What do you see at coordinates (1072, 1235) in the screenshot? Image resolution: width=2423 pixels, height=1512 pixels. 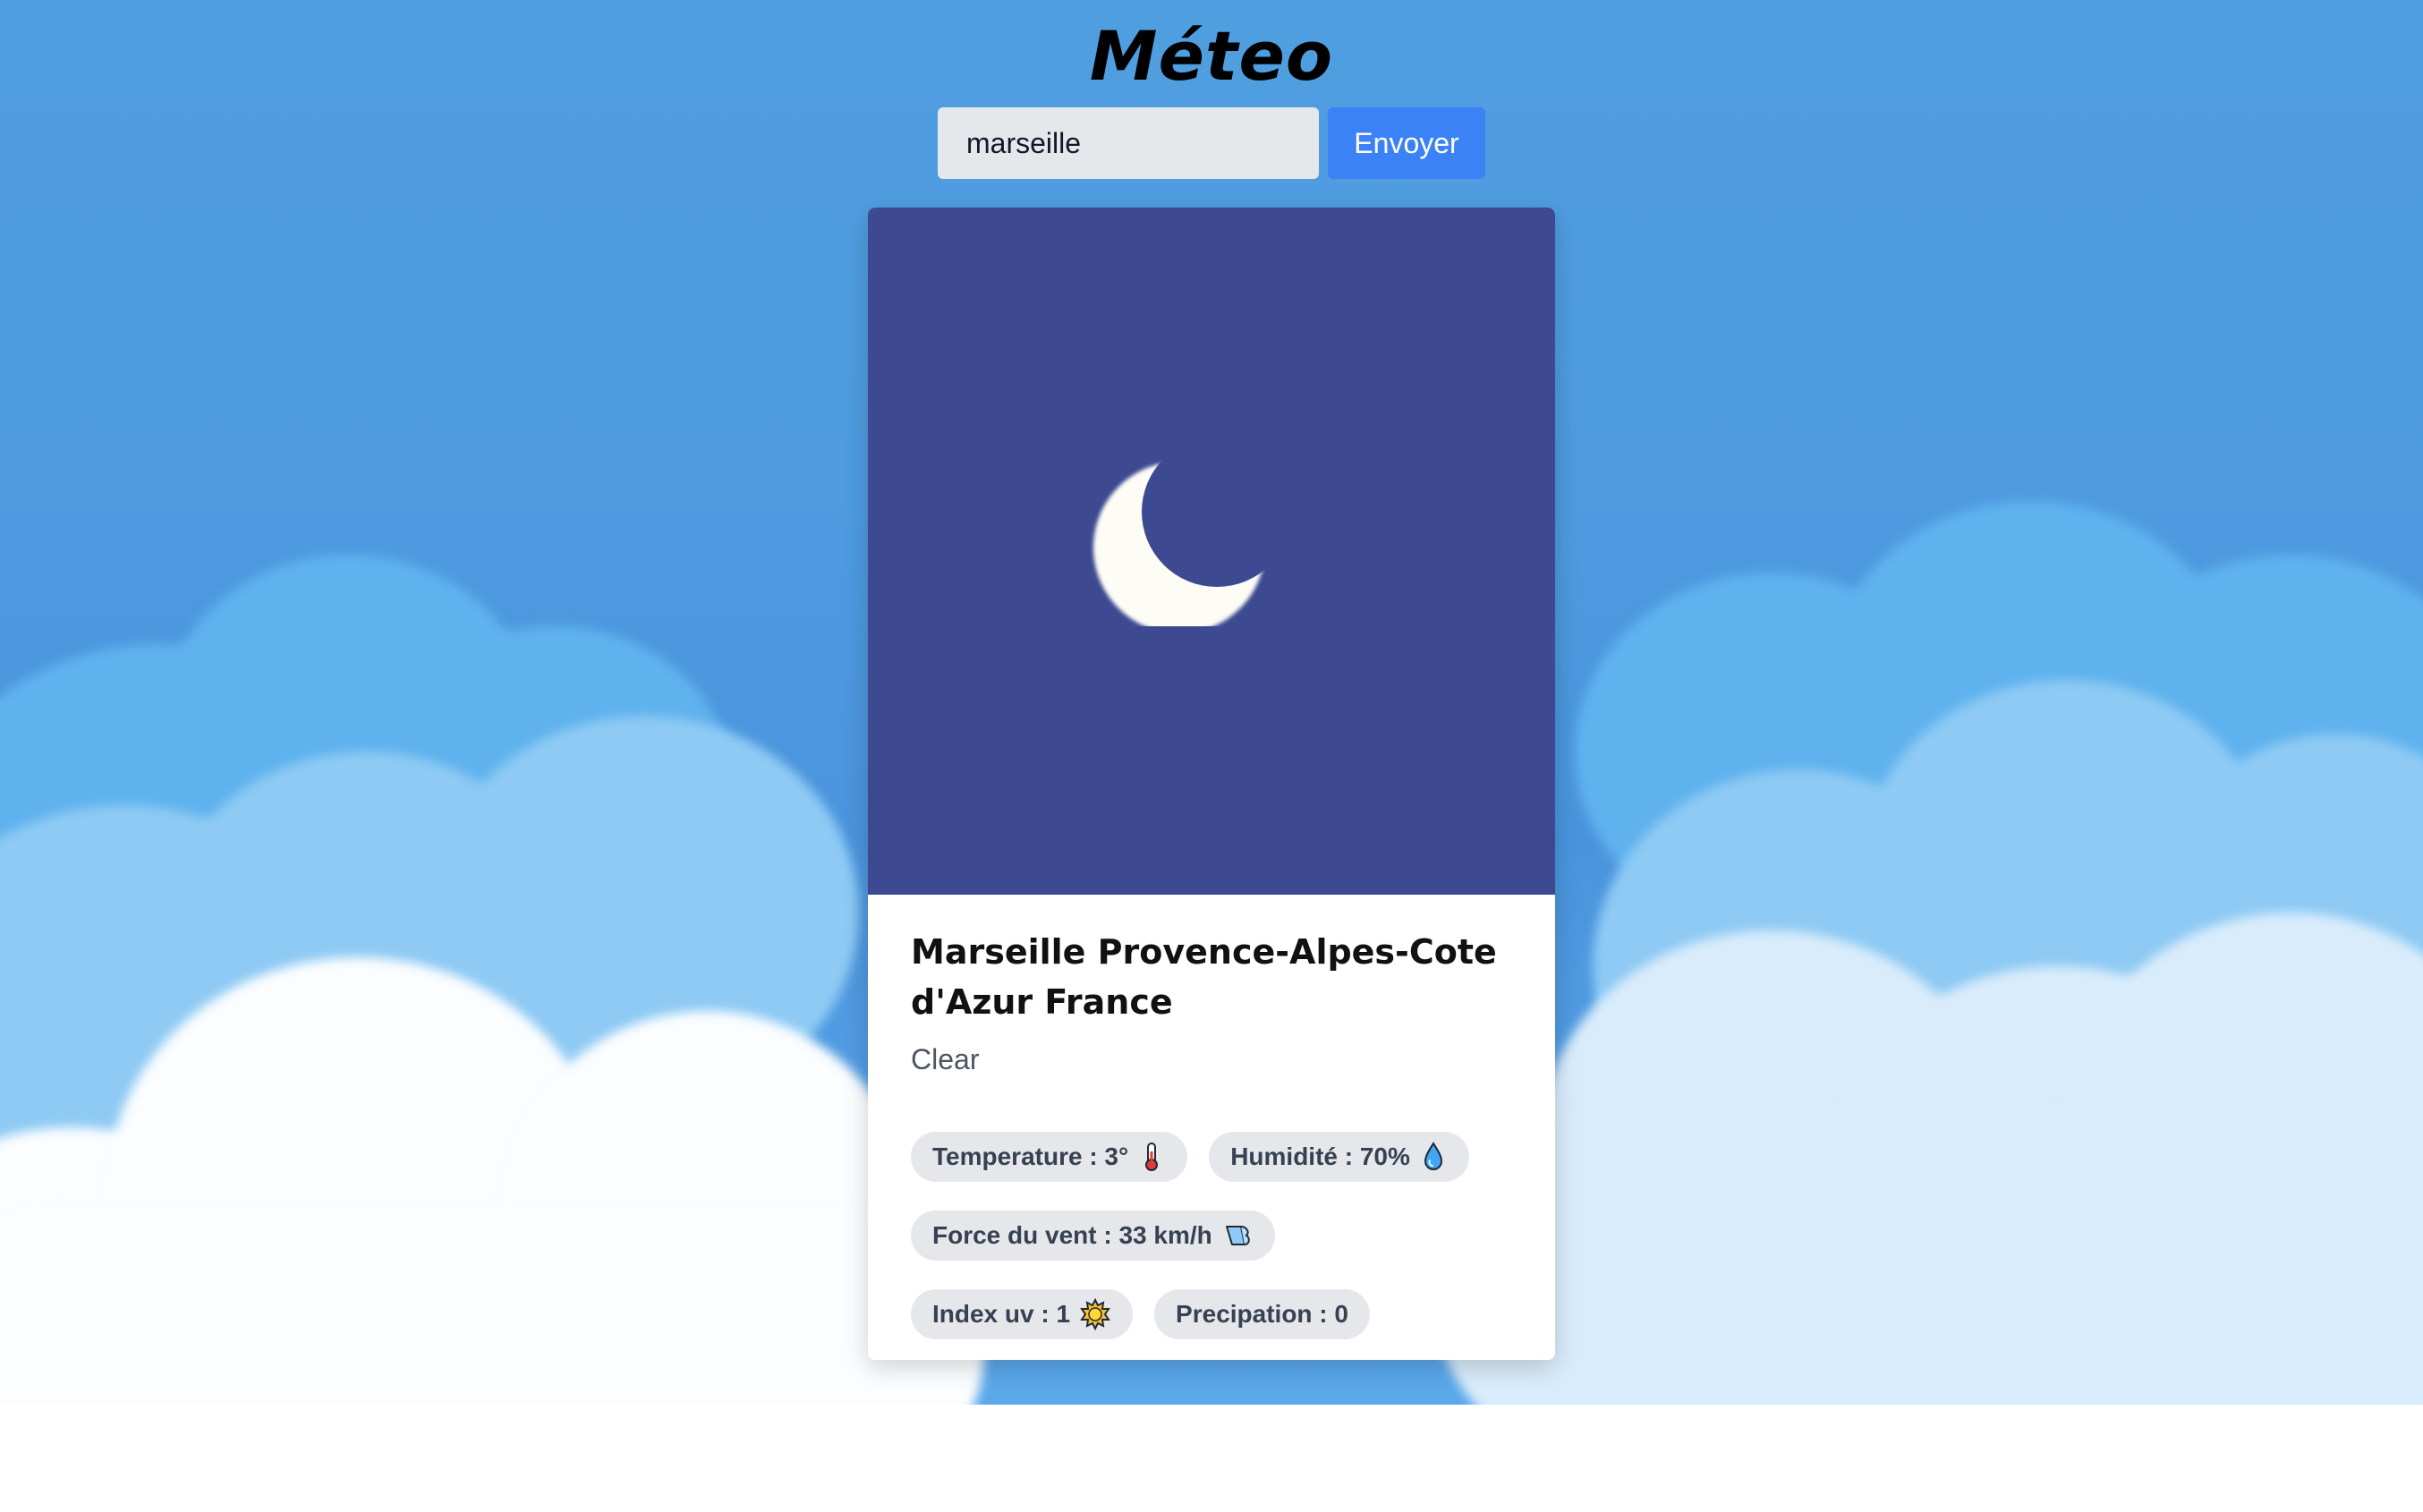 I see `wind-label: Force du vent : 33 km/h` at bounding box center [1072, 1235].